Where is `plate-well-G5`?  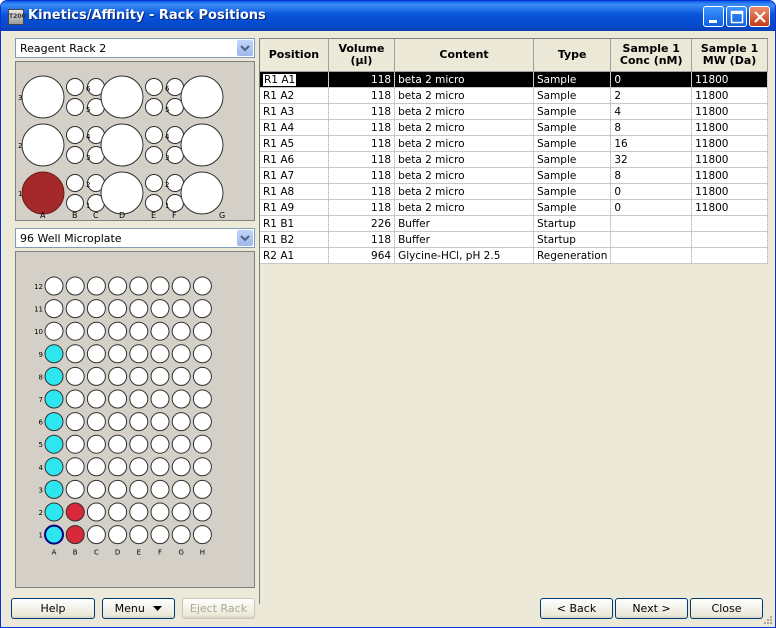
plate-well-G5 is located at coordinates (181, 444).